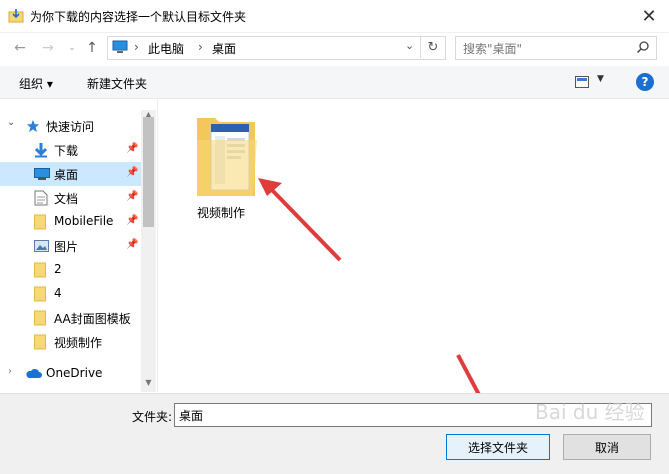  Describe the element at coordinates (20, 48) in the screenshot. I see `back-button: ←` at that location.